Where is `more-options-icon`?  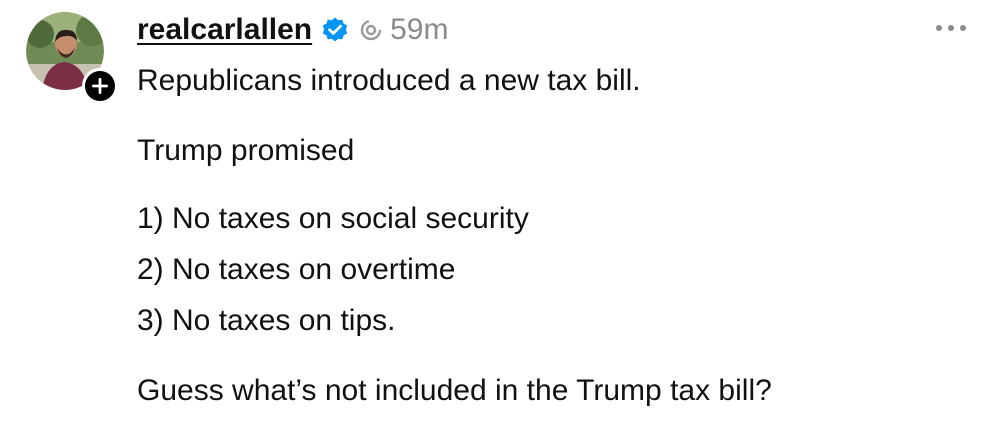 more-options-icon is located at coordinates (951, 28).